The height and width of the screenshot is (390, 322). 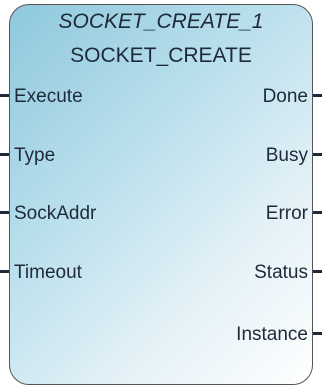 What do you see at coordinates (48, 272) in the screenshot?
I see `pin-label: Timeout` at bounding box center [48, 272].